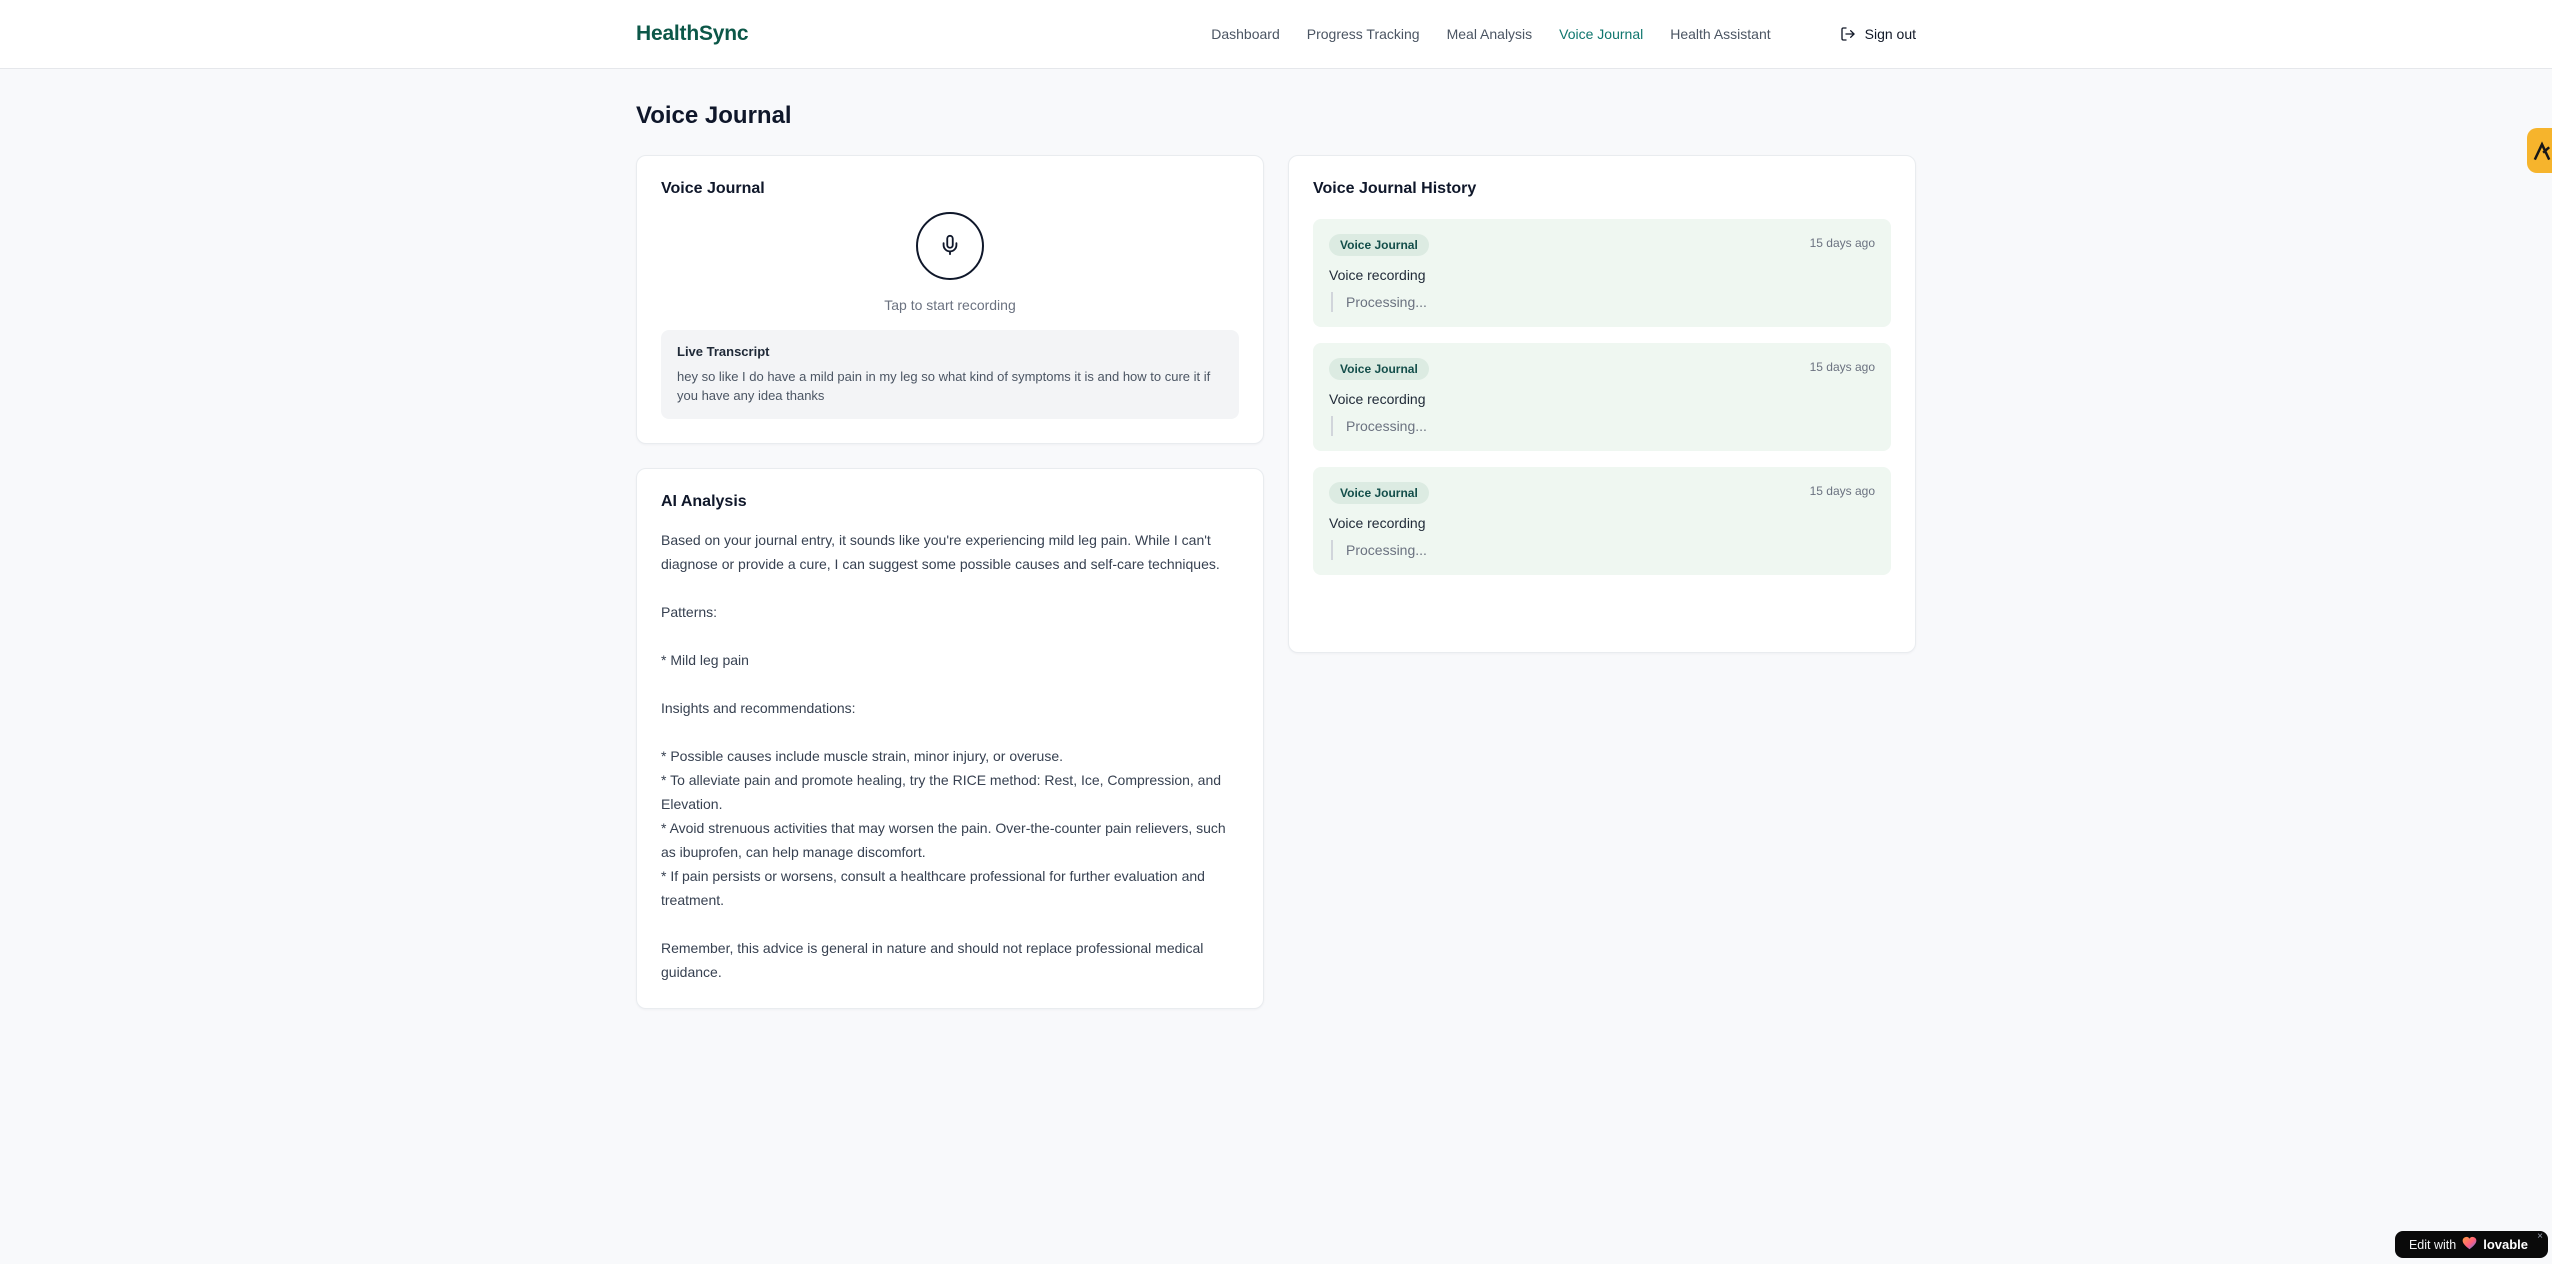  I want to click on side-feedback-badge, so click(2539, 150).